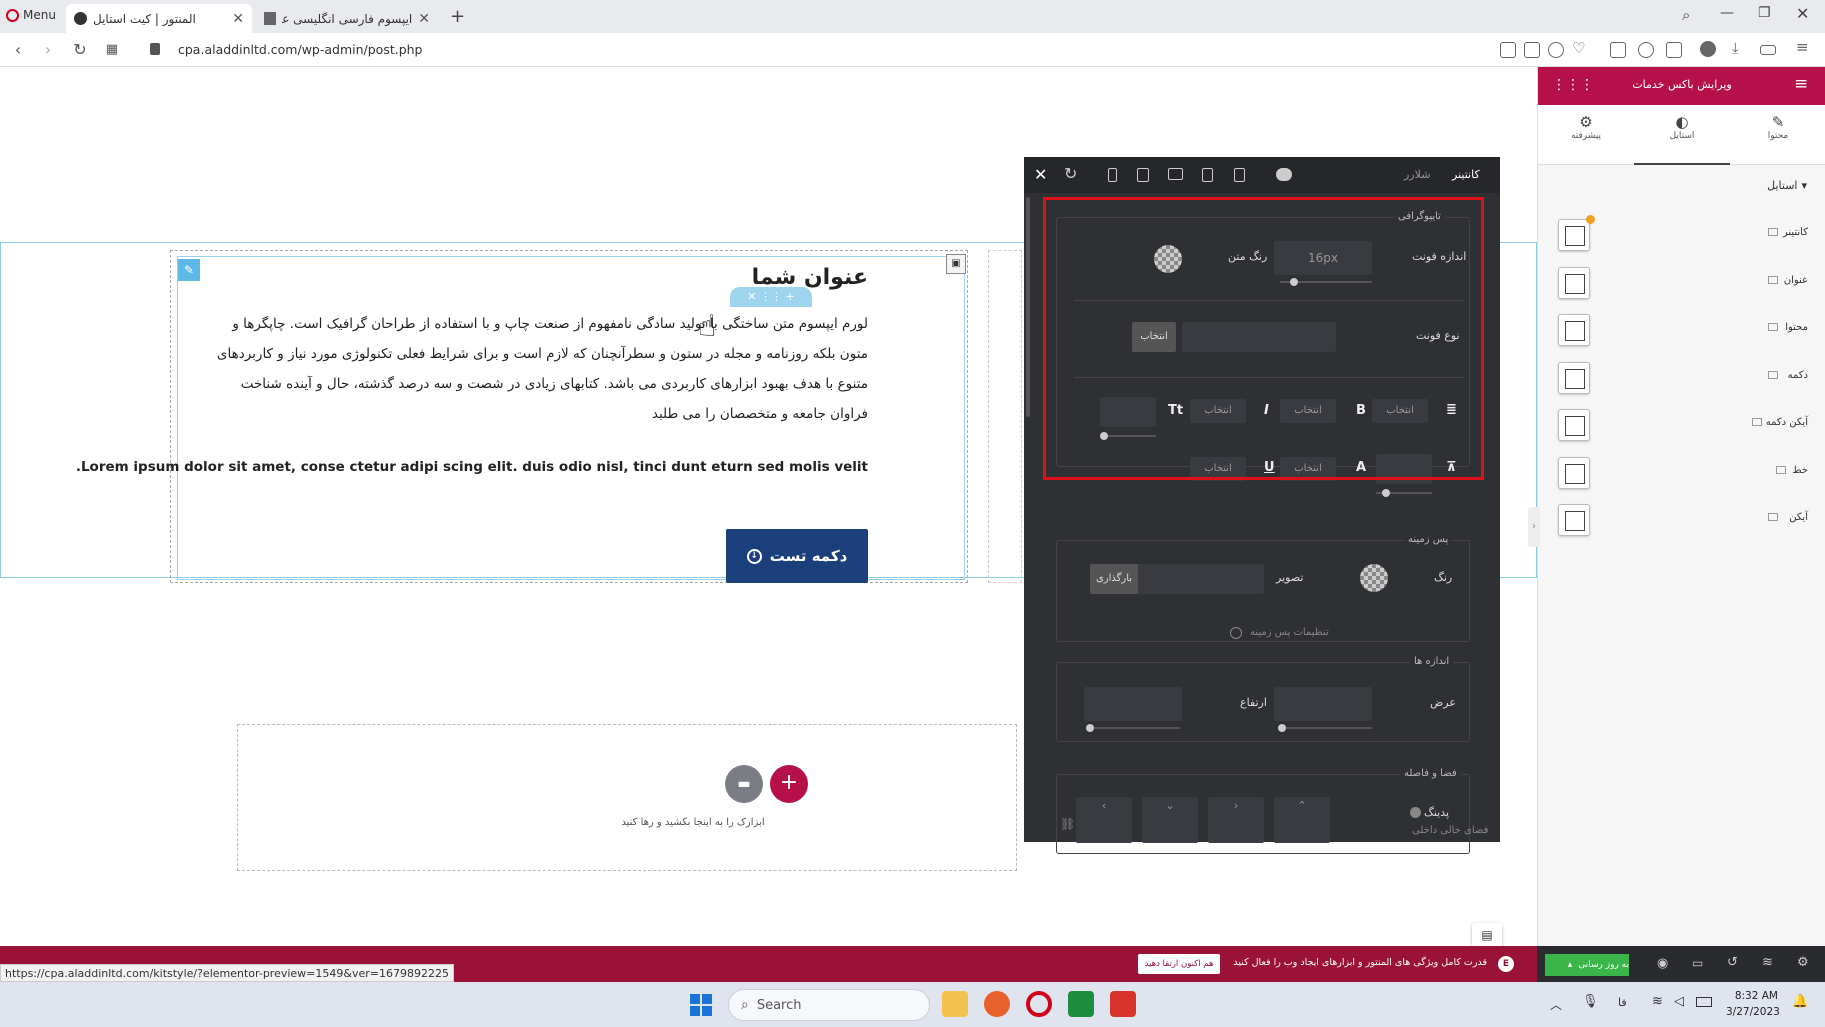 The width and height of the screenshot is (1825, 1027). Describe the element at coordinates (1039, 1004) in the screenshot. I see `opera-taskbar-icon` at that location.